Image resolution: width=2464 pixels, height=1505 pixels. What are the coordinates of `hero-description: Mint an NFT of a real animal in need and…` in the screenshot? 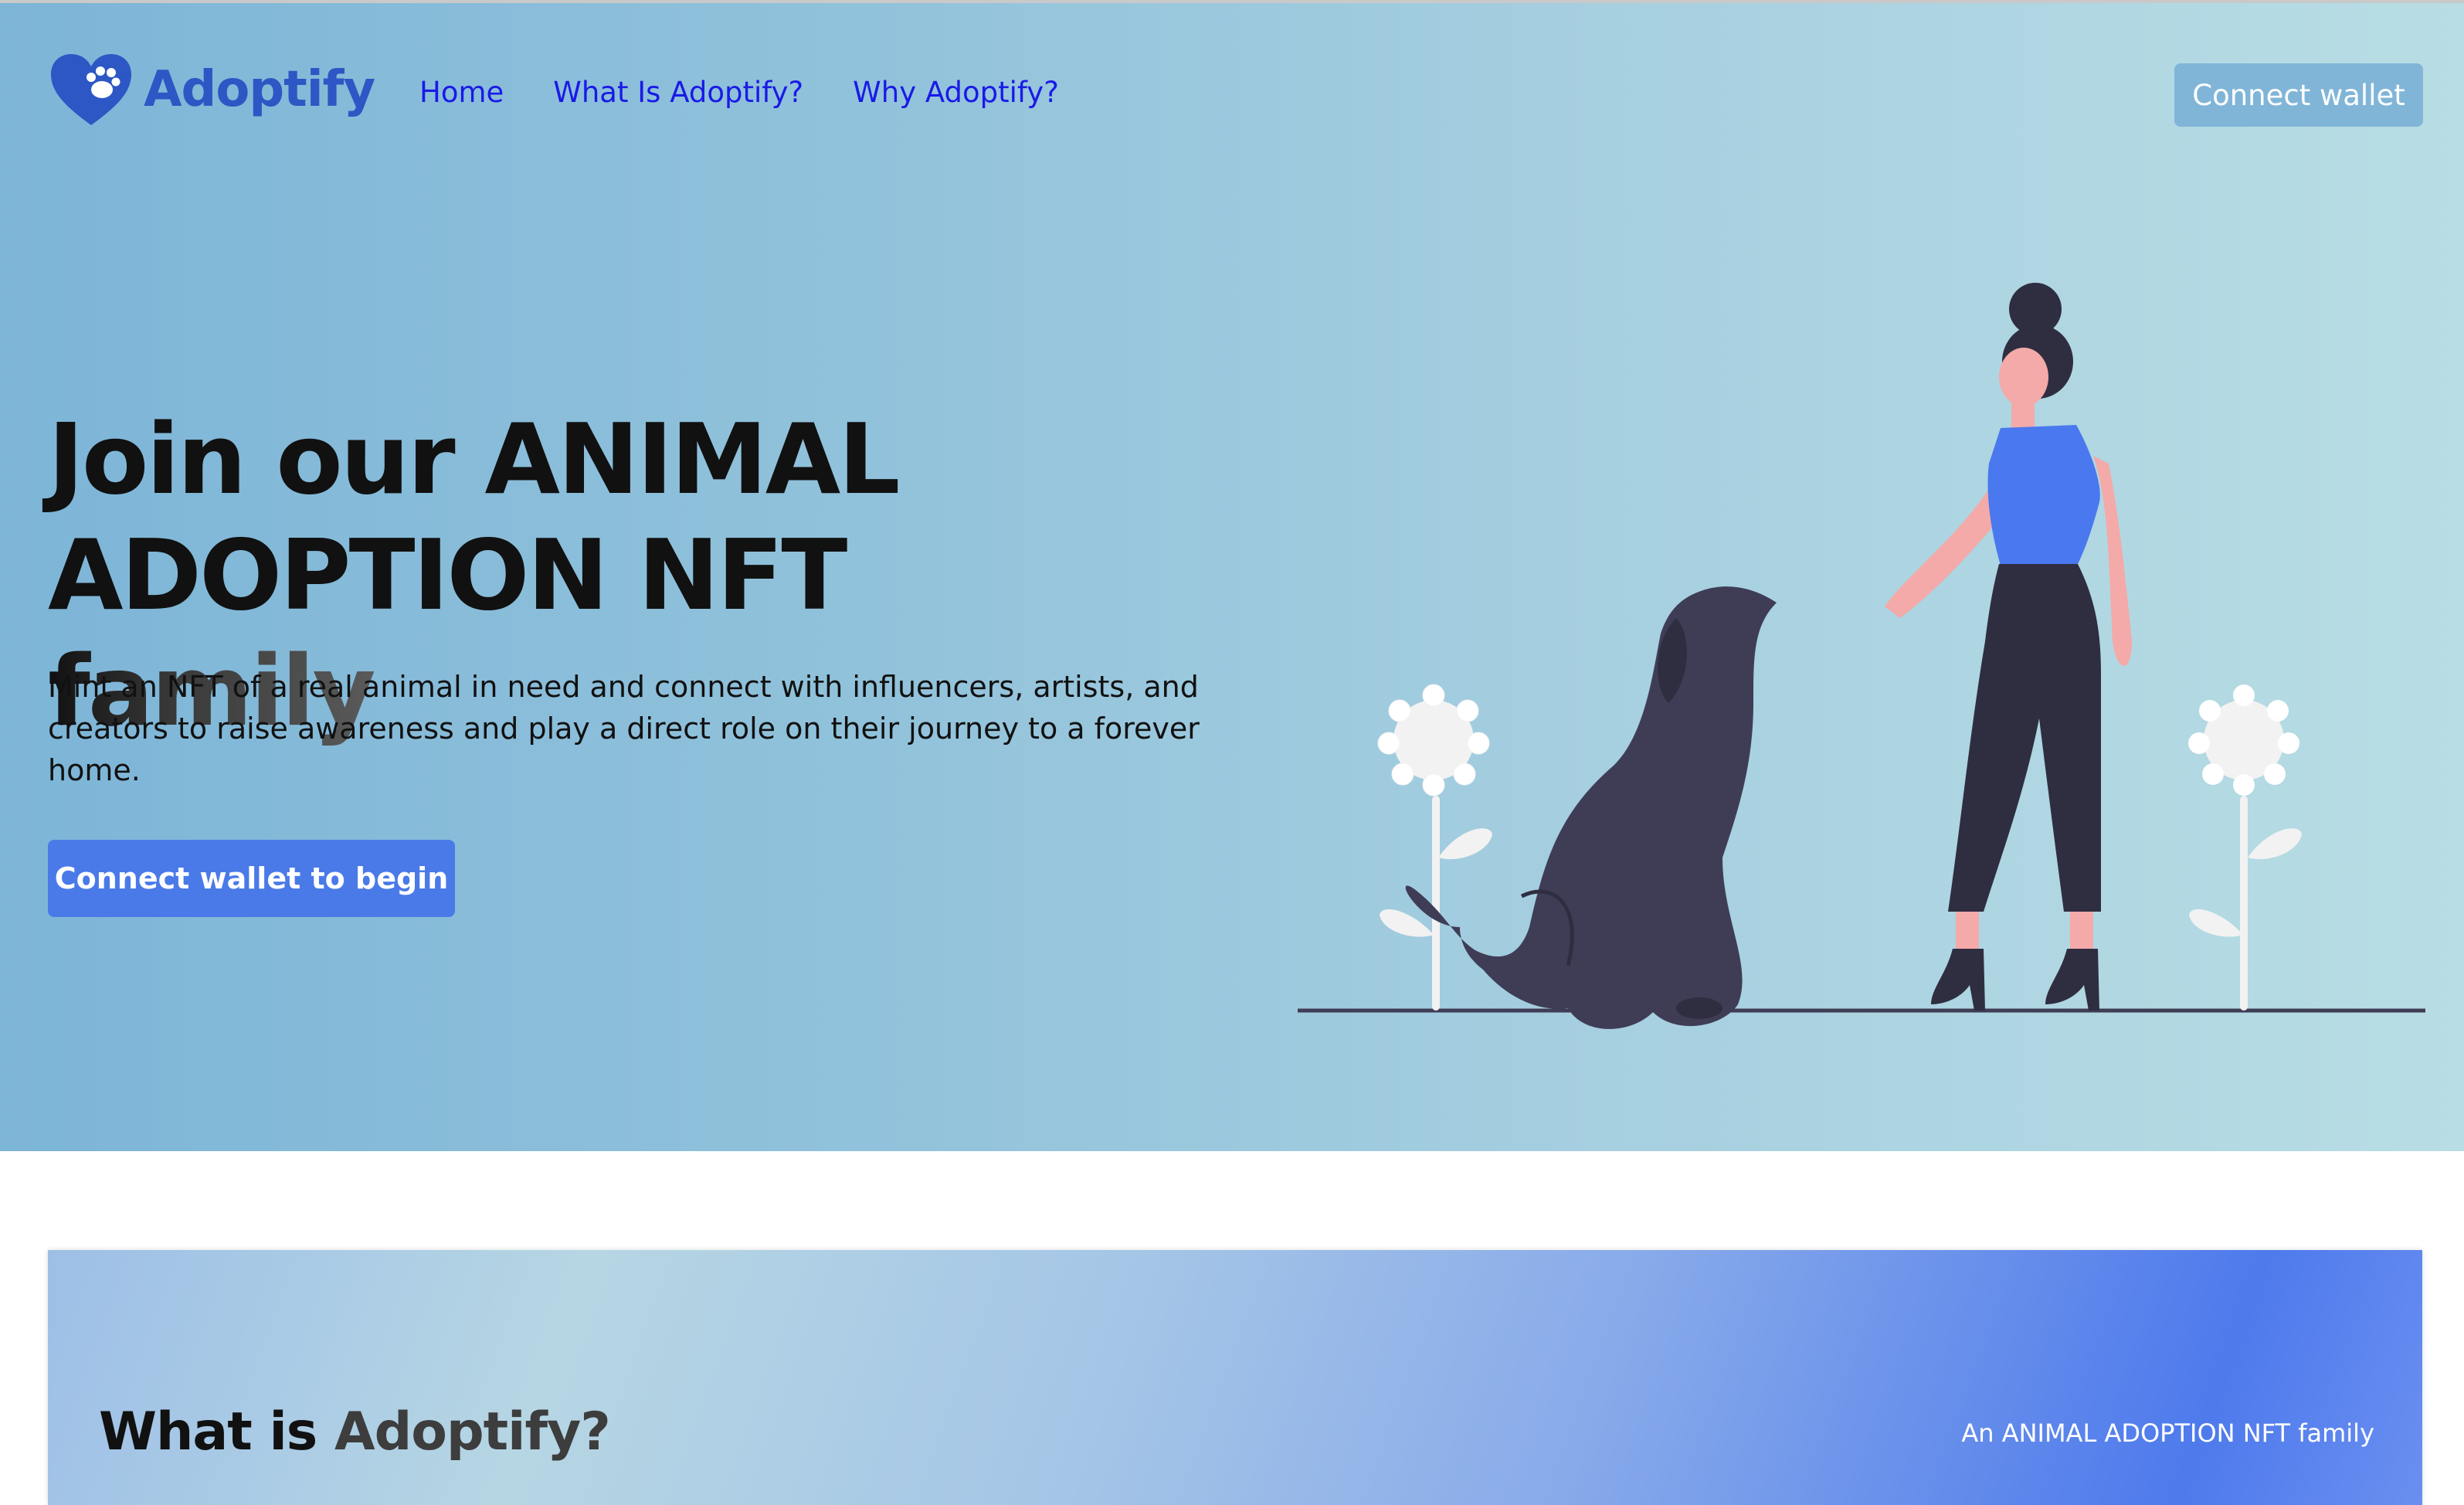 It's located at (624, 728).